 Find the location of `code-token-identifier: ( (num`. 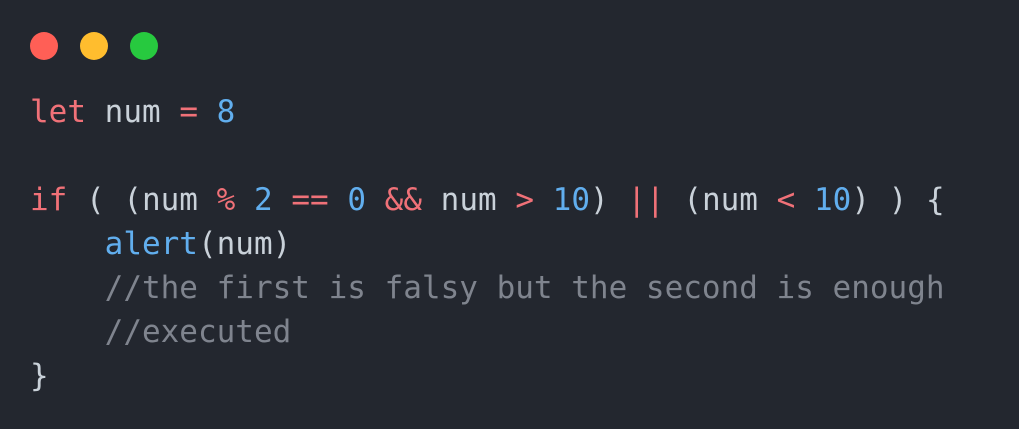

code-token-identifier: ( (num is located at coordinates (142, 200).